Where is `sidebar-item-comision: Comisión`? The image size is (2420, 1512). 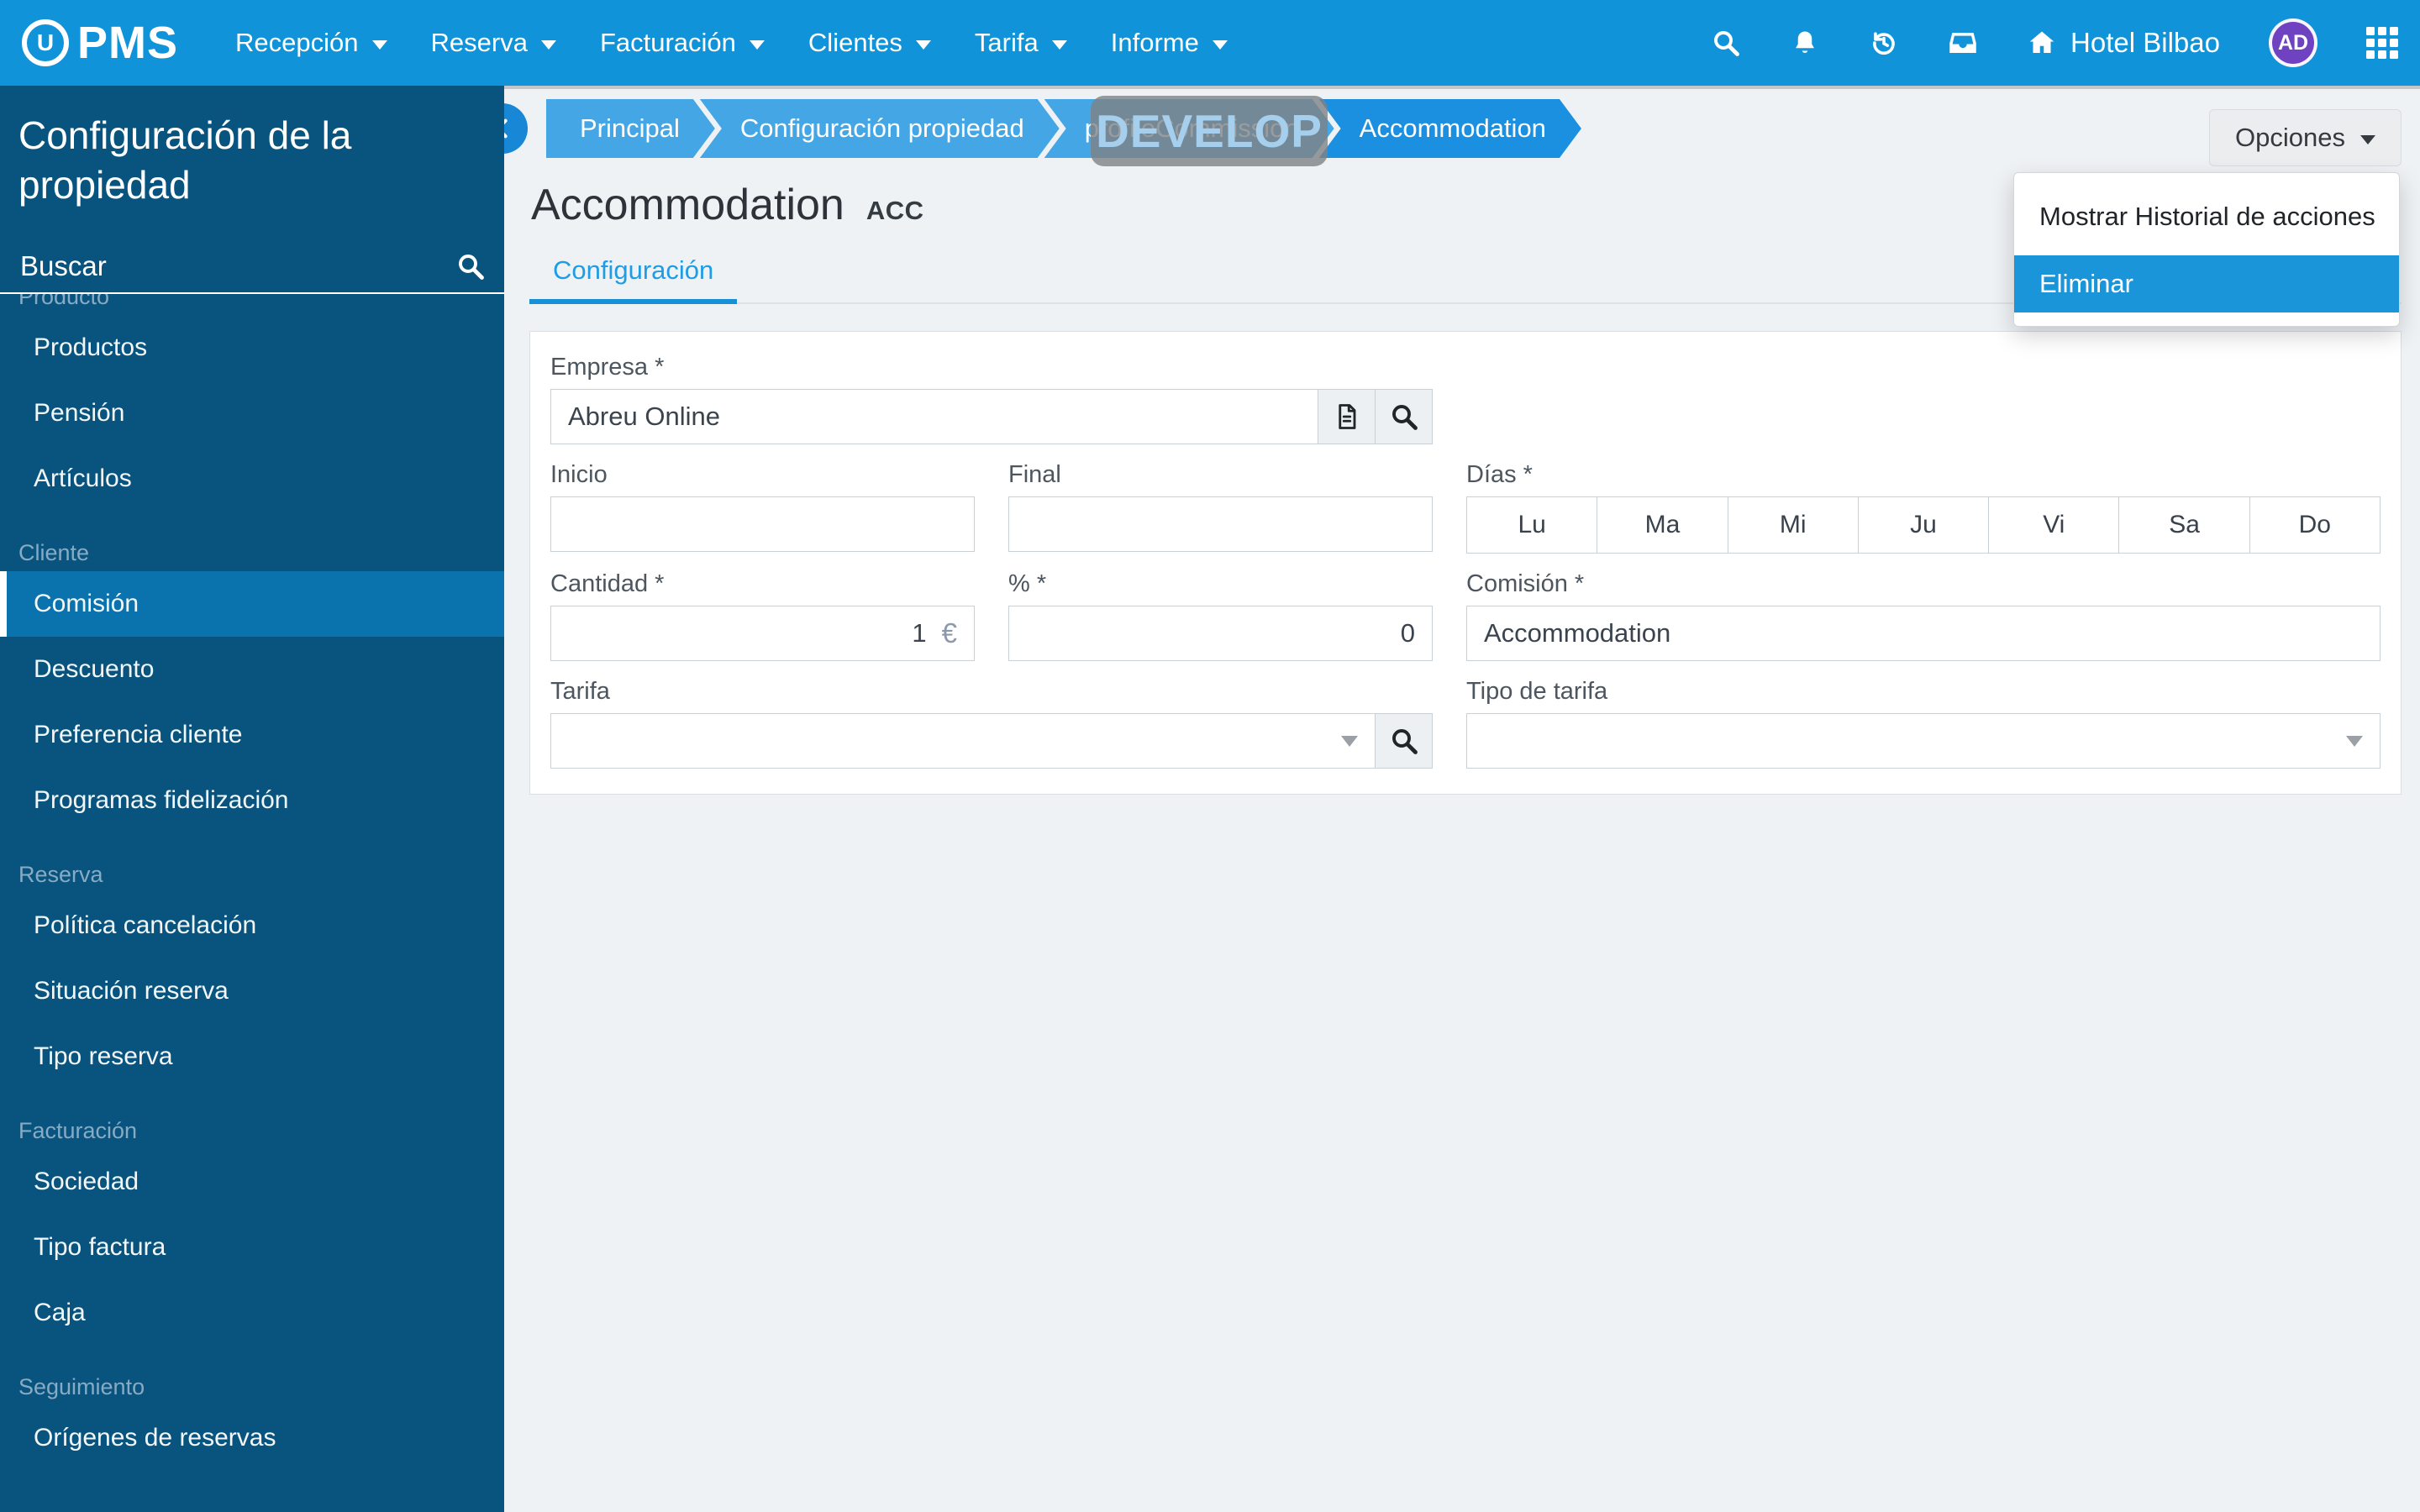
sidebar-item-comision: Comisión is located at coordinates (252, 603).